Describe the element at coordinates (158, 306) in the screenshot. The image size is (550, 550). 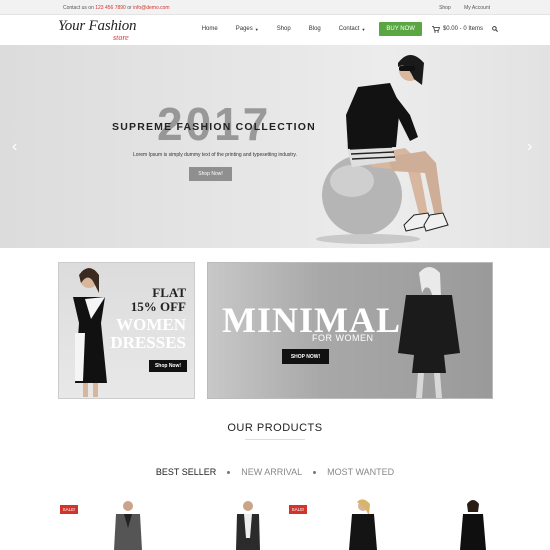
I see `banner-discount-text: 15% OFF` at that location.